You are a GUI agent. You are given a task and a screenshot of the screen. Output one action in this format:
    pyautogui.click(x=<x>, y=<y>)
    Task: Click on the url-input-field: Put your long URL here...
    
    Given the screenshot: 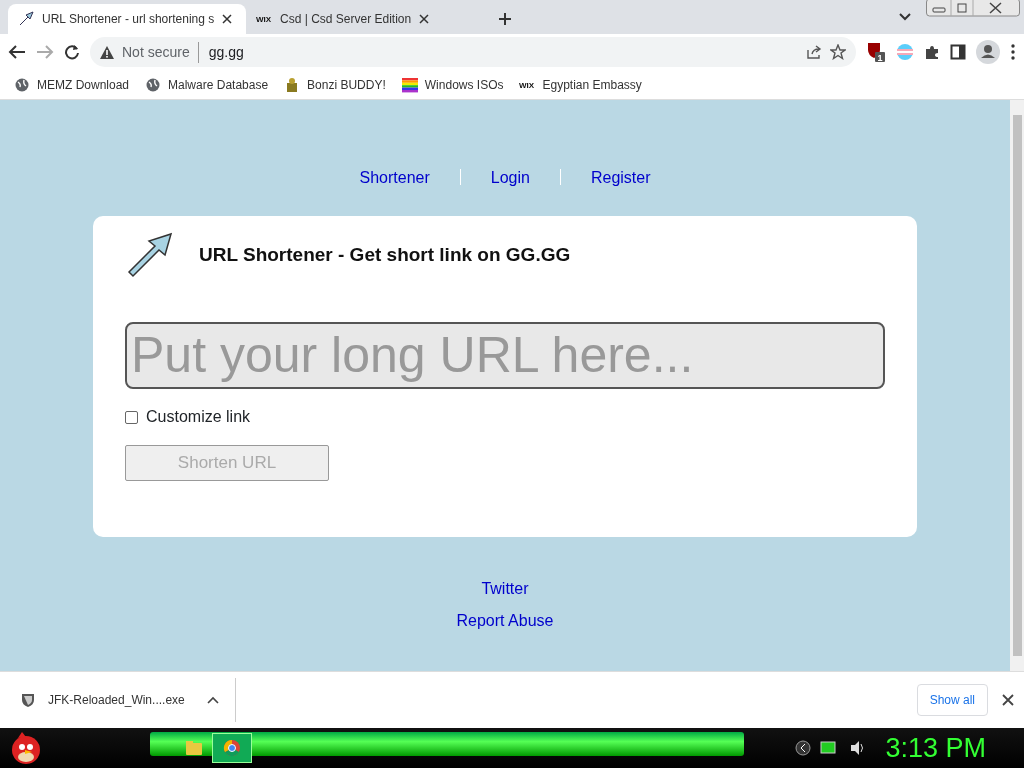 What is the action you would take?
    pyautogui.click(x=505, y=355)
    